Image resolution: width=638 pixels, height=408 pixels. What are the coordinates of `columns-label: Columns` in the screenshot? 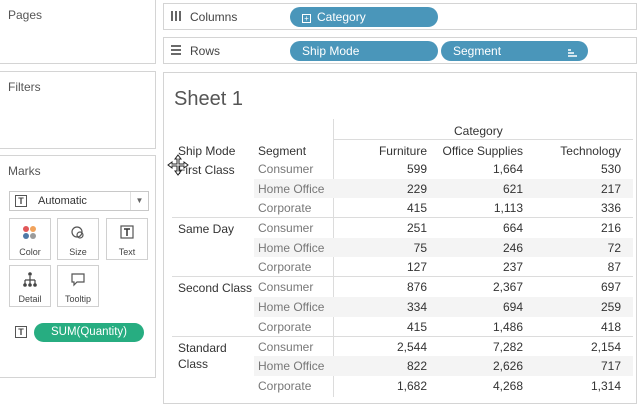 It's located at (214, 17).